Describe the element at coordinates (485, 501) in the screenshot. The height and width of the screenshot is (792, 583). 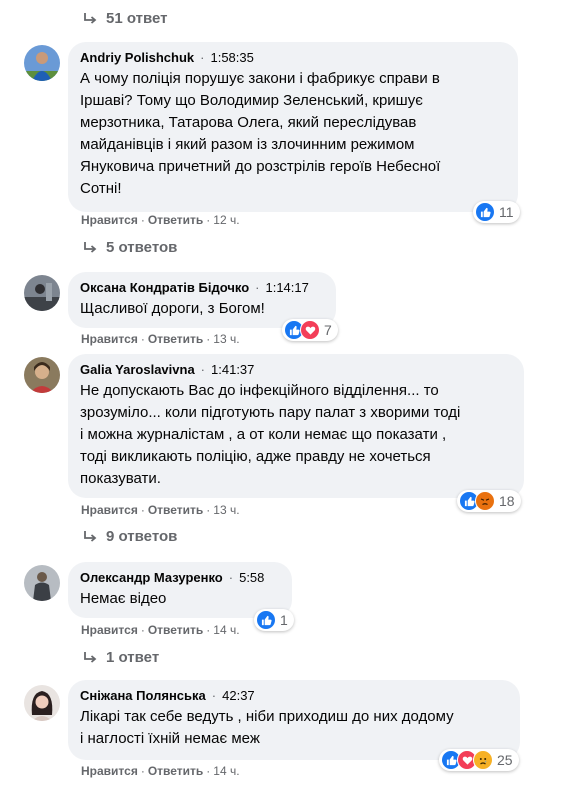
I see `angry-icon` at that location.